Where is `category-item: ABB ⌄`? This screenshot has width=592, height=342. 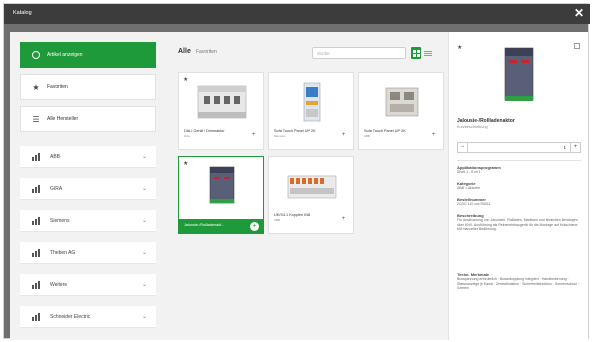 category-item: ABB ⌄ is located at coordinates (88, 157).